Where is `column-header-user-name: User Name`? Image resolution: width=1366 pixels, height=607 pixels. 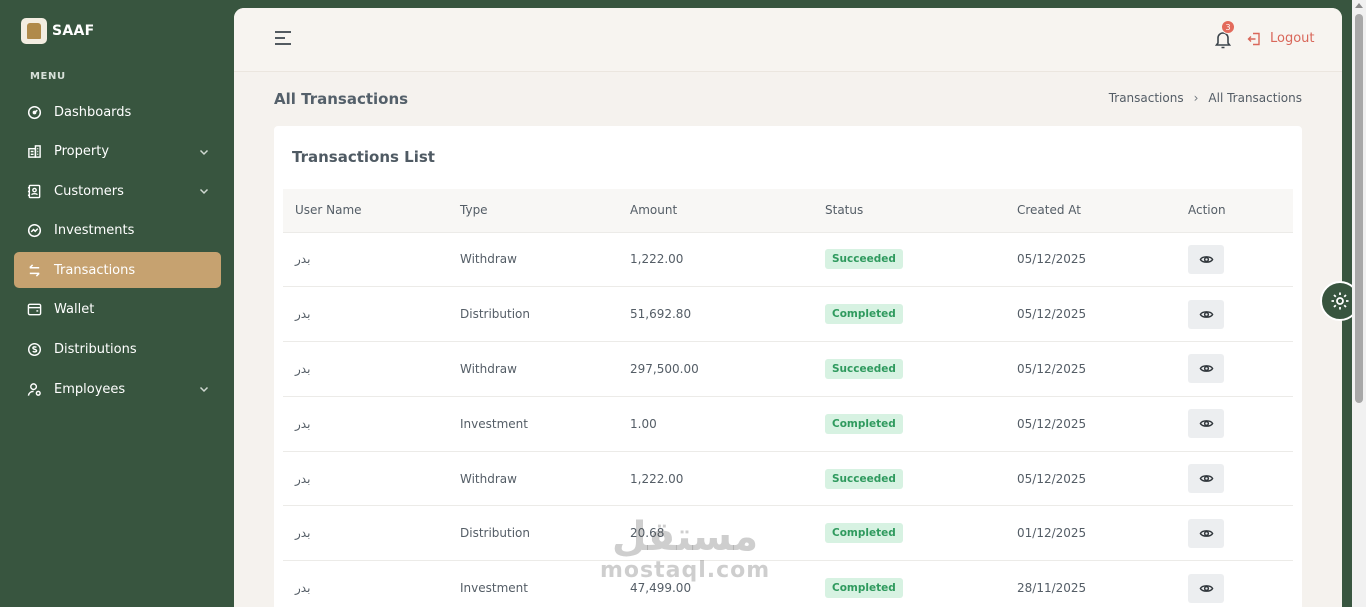 column-header-user-name: User Name is located at coordinates (328, 210).